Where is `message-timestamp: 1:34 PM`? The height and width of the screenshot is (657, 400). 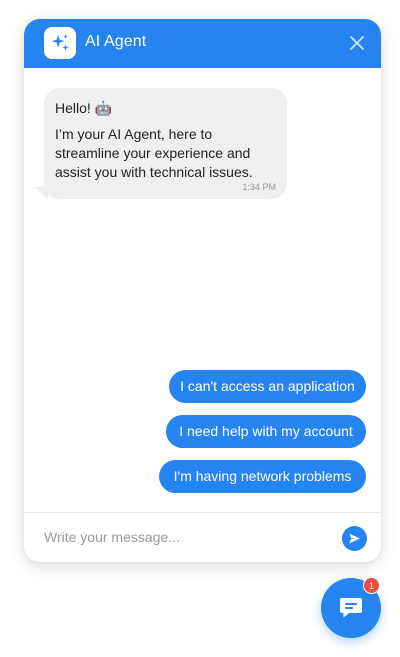
message-timestamp: 1:34 PM is located at coordinates (259, 187).